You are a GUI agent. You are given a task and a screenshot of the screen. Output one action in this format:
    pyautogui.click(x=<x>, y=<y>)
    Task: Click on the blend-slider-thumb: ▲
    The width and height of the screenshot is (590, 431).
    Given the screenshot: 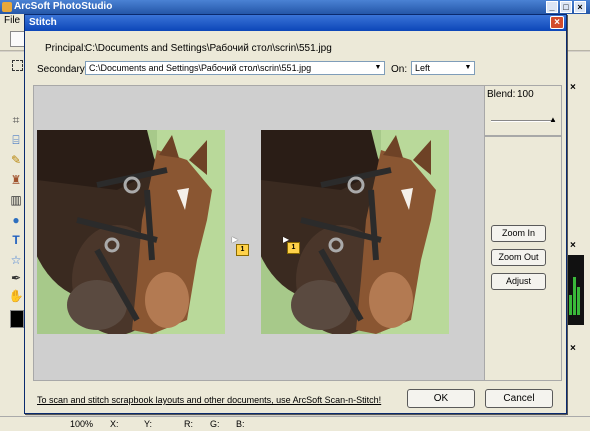 What is the action you would take?
    pyautogui.click(x=553, y=120)
    